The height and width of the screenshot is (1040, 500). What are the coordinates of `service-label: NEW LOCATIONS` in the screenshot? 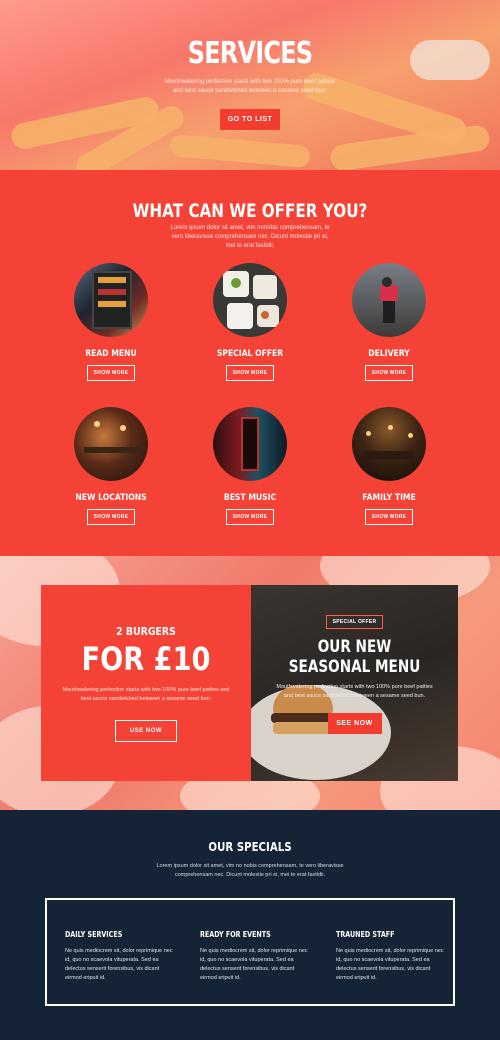 It's located at (111, 498).